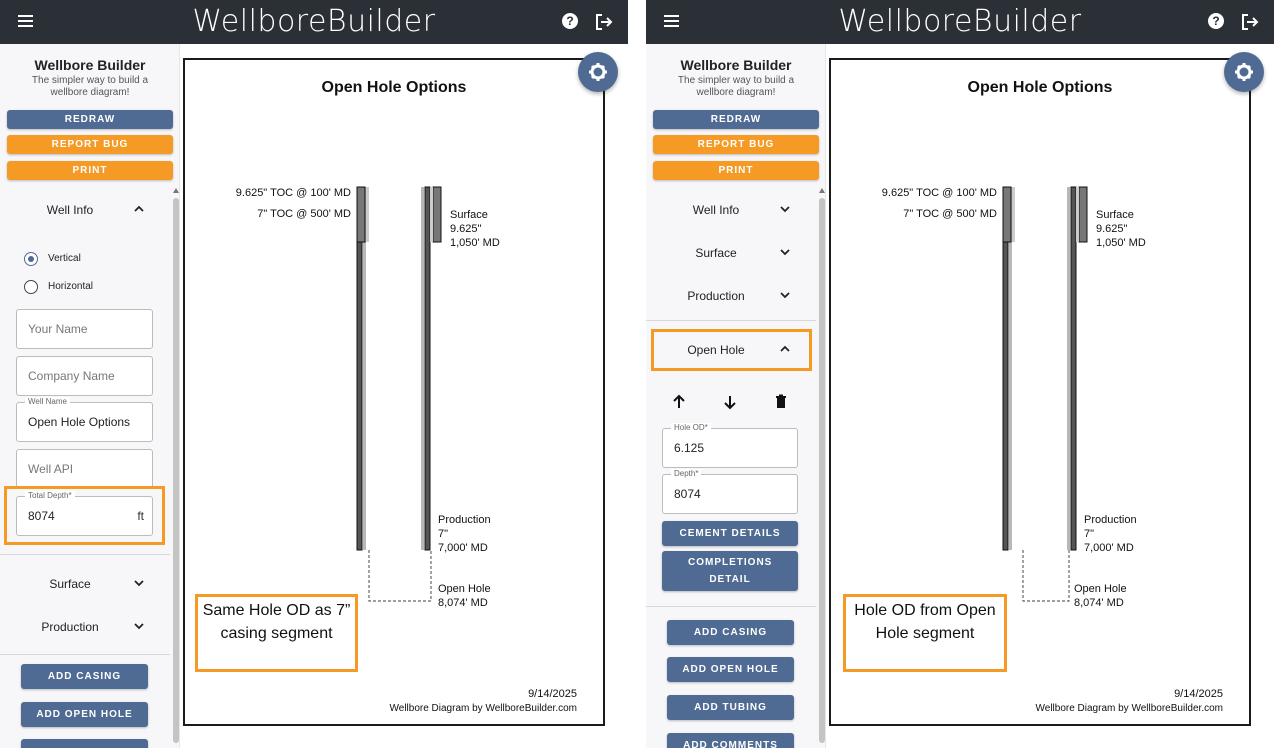 Image resolution: width=1274 pixels, height=748 pixels. What do you see at coordinates (58, 329) in the screenshot?
I see `your-name-placeholder: Your Name` at bounding box center [58, 329].